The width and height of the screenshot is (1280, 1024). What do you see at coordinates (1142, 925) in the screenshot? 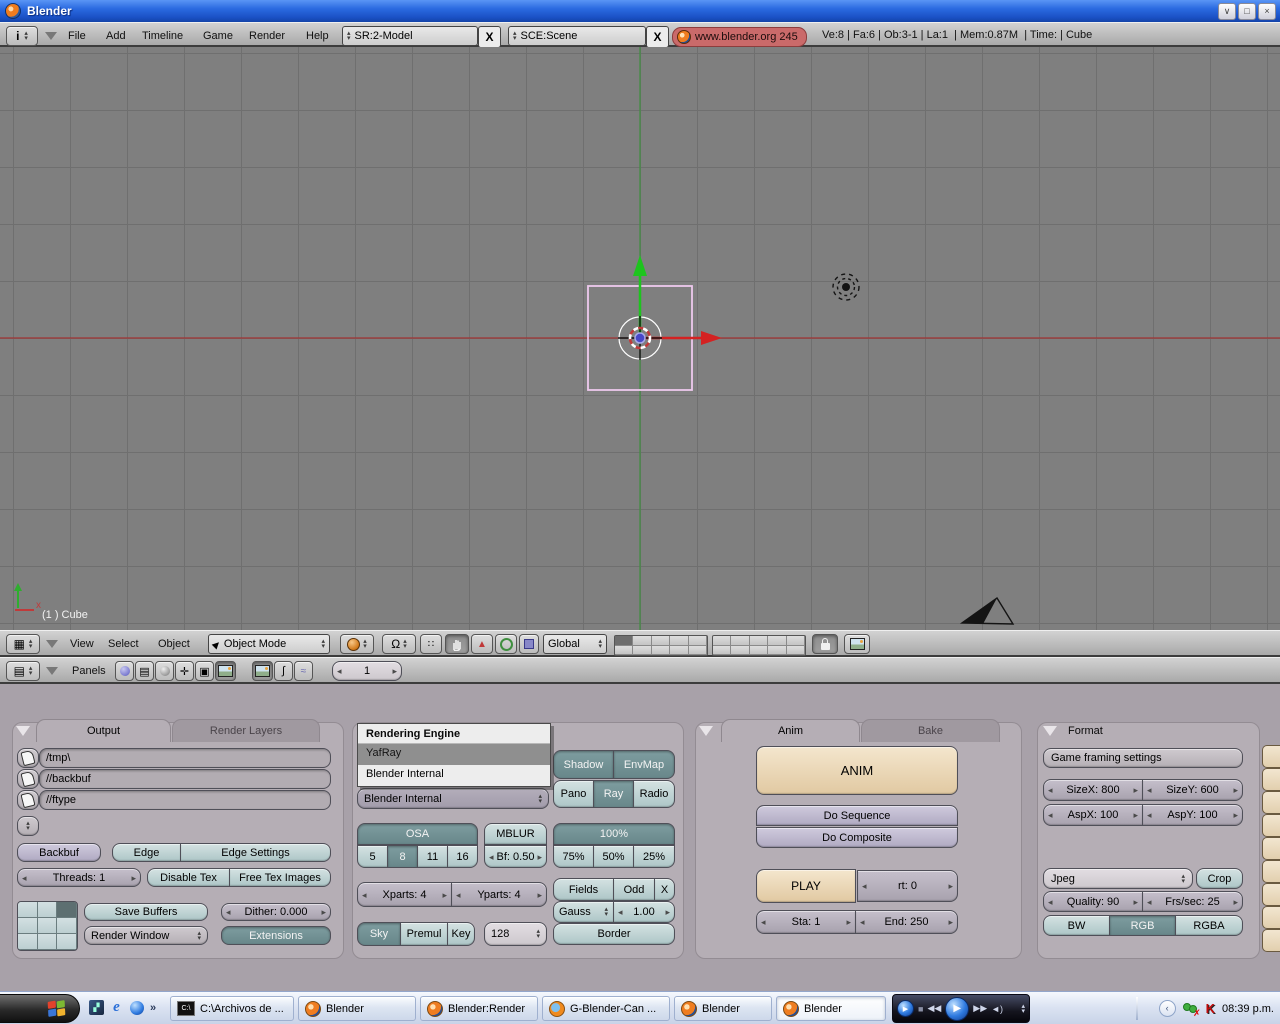
I see `rgb-toggle: RGB` at bounding box center [1142, 925].